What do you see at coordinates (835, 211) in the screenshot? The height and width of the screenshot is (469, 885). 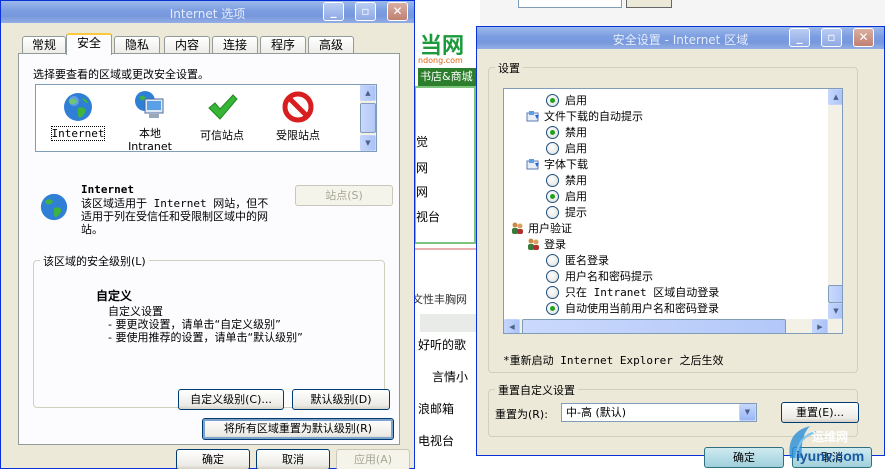 I see `tree-vertical-scrollbar: ▲ ▼` at bounding box center [835, 211].